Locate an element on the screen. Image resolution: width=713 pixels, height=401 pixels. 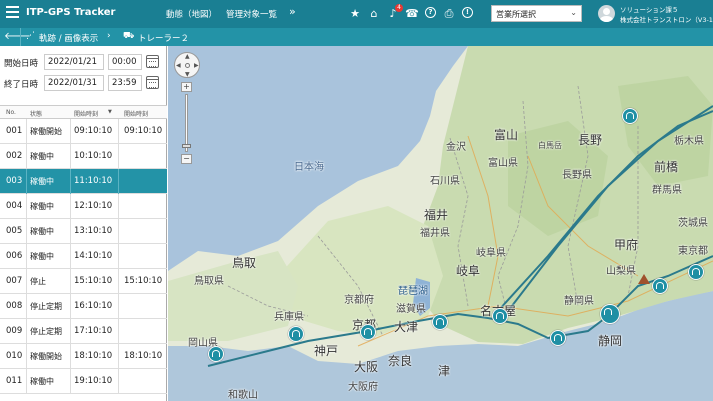
chevron-right-icon: › is located at coordinates (109, 36).